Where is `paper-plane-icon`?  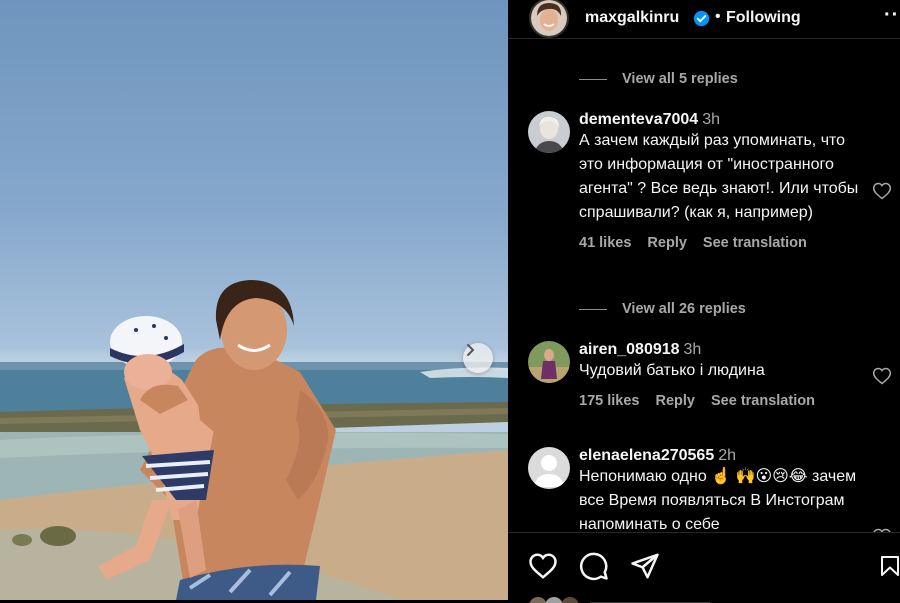
paper-plane-icon is located at coordinates (645, 566).